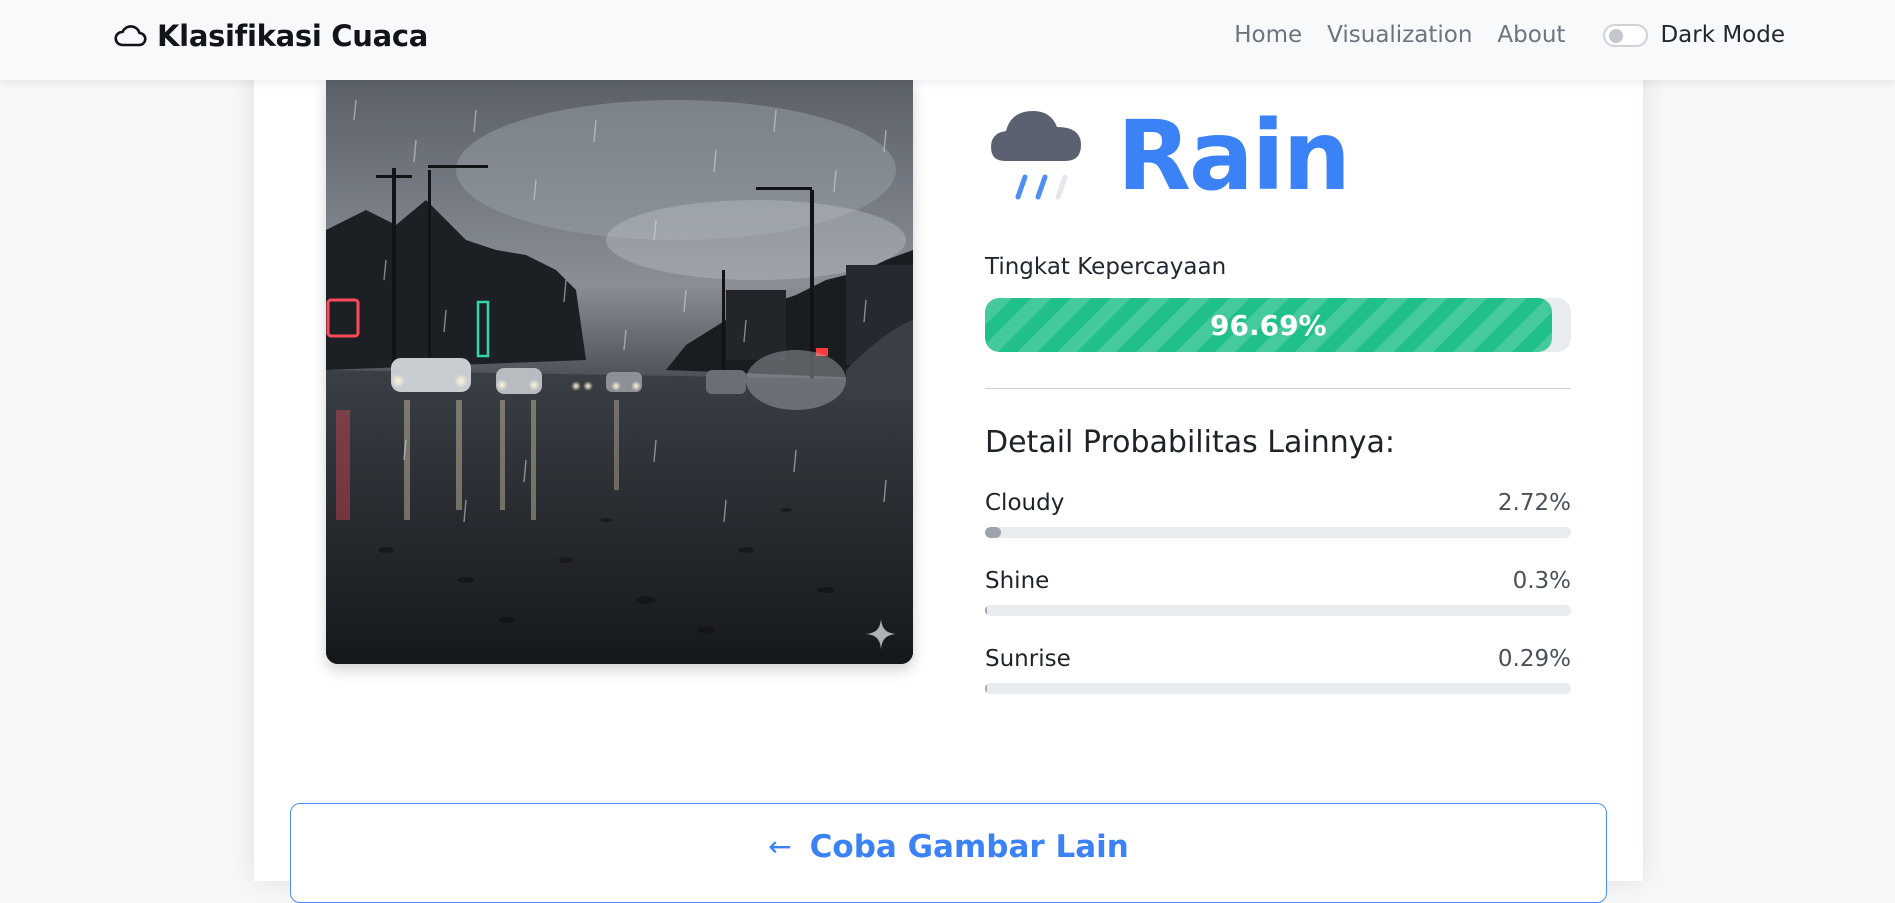  Describe the element at coordinates (881, 634) in the screenshot. I see `sparkle-icon` at that location.